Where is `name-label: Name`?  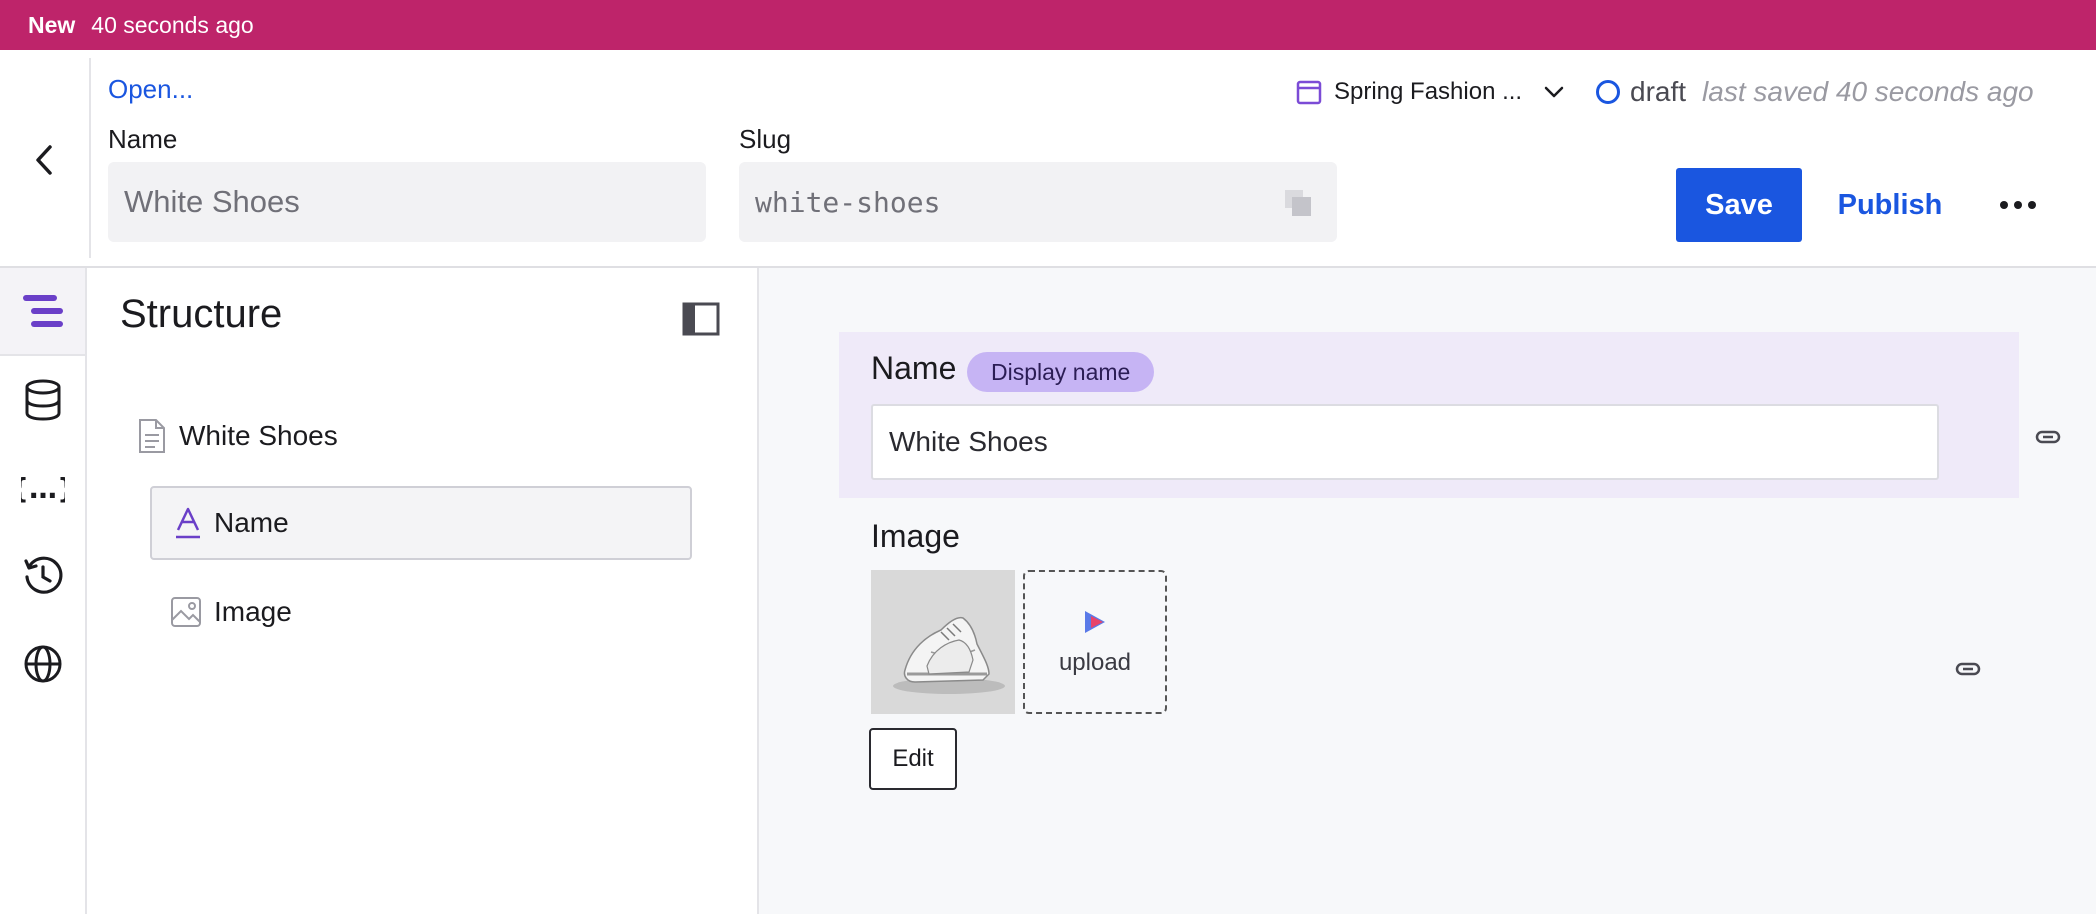
name-label: Name is located at coordinates (143, 139).